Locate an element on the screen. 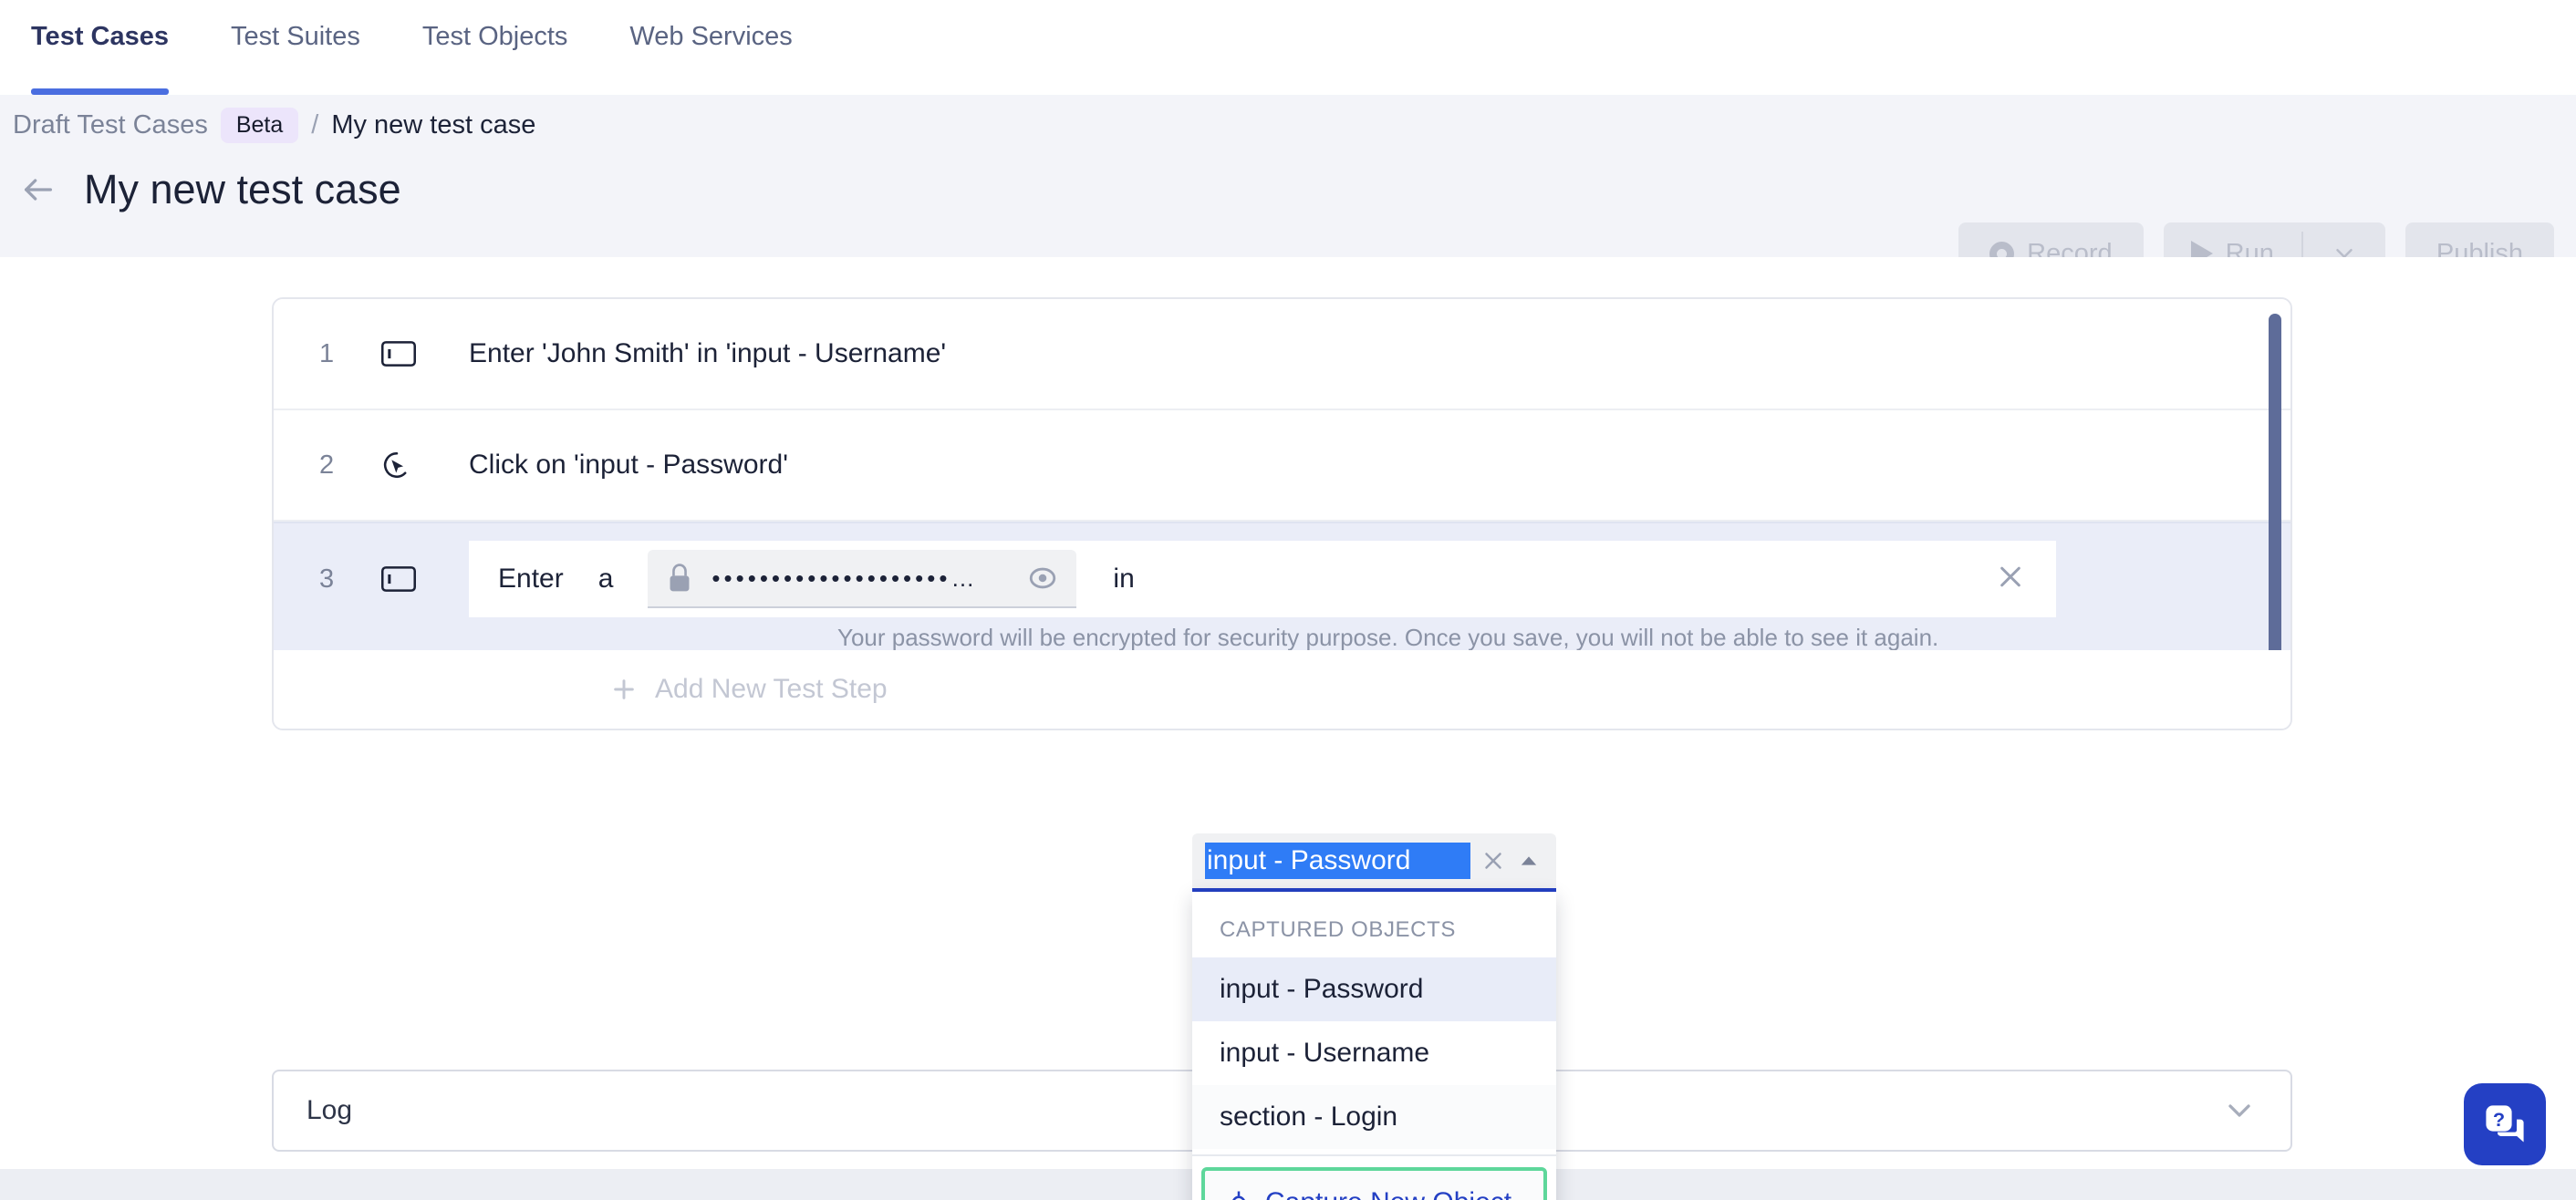 The width and height of the screenshot is (2576, 1200). arrow-left-icon is located at coordinates (38, 190).